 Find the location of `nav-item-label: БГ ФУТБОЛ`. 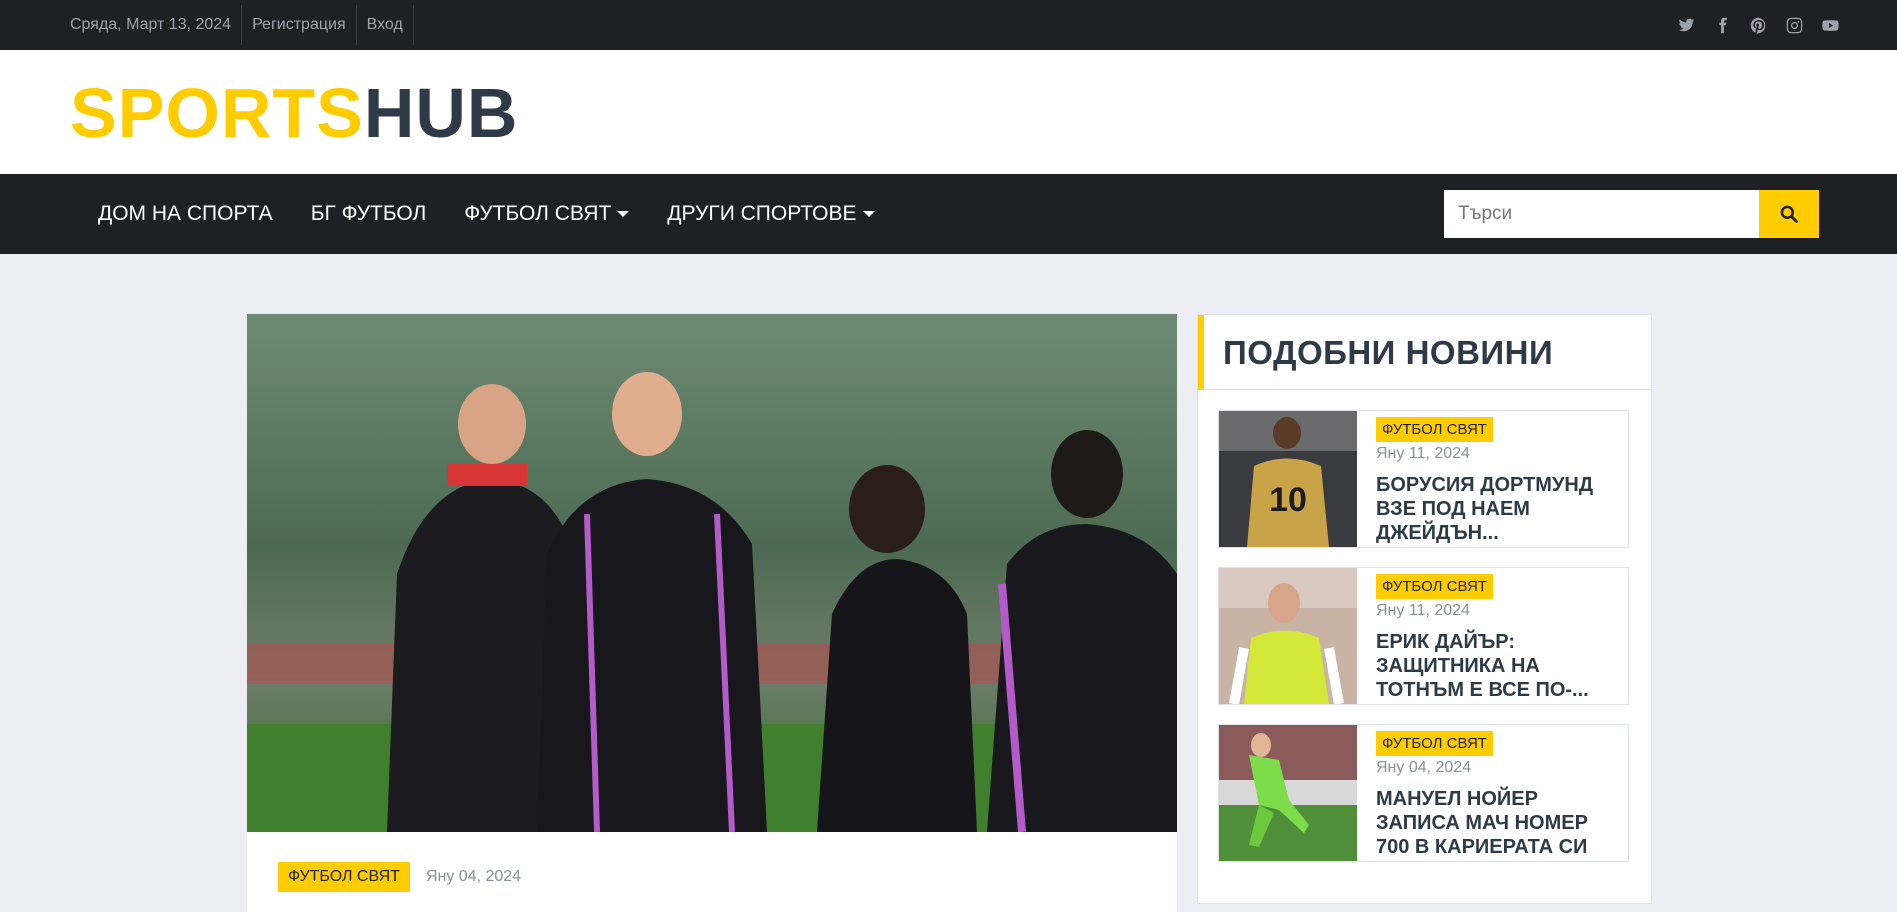

nav-item-label: БГ ФУТБОЛ is located at coordinates (368, 213).